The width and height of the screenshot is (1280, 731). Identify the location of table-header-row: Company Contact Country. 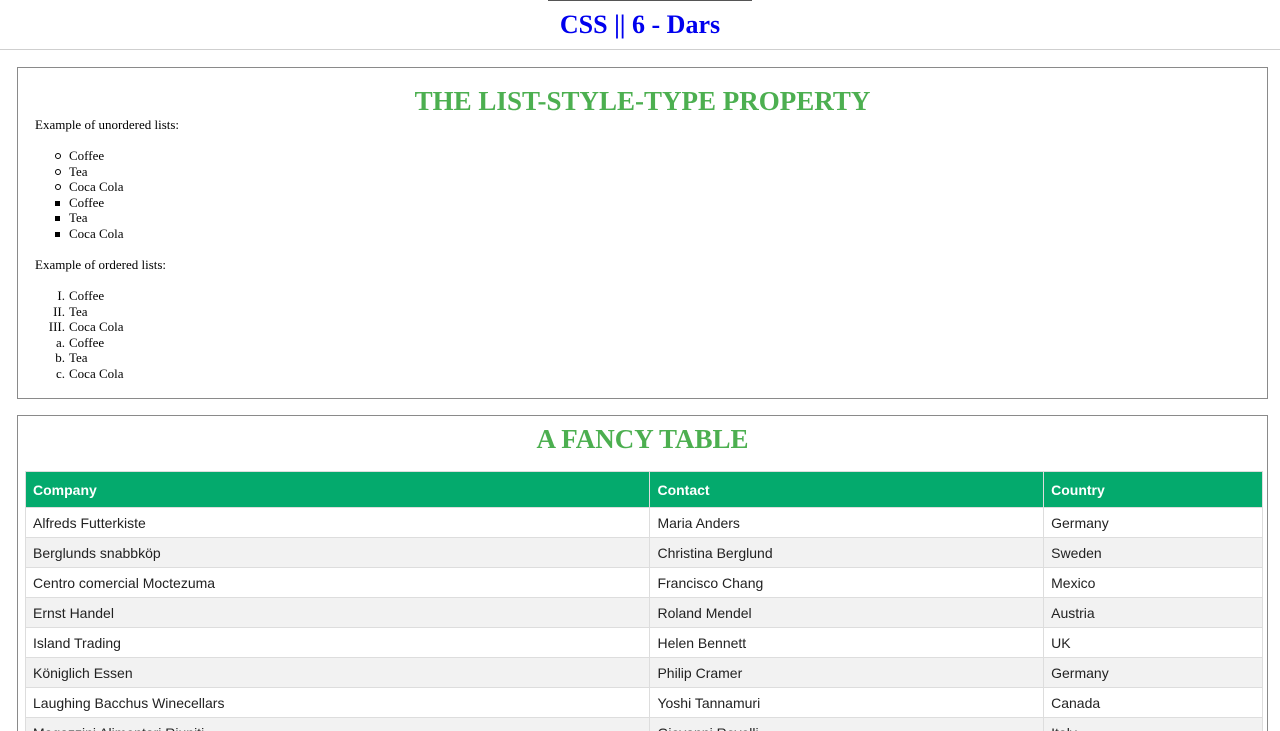
(643, 489).